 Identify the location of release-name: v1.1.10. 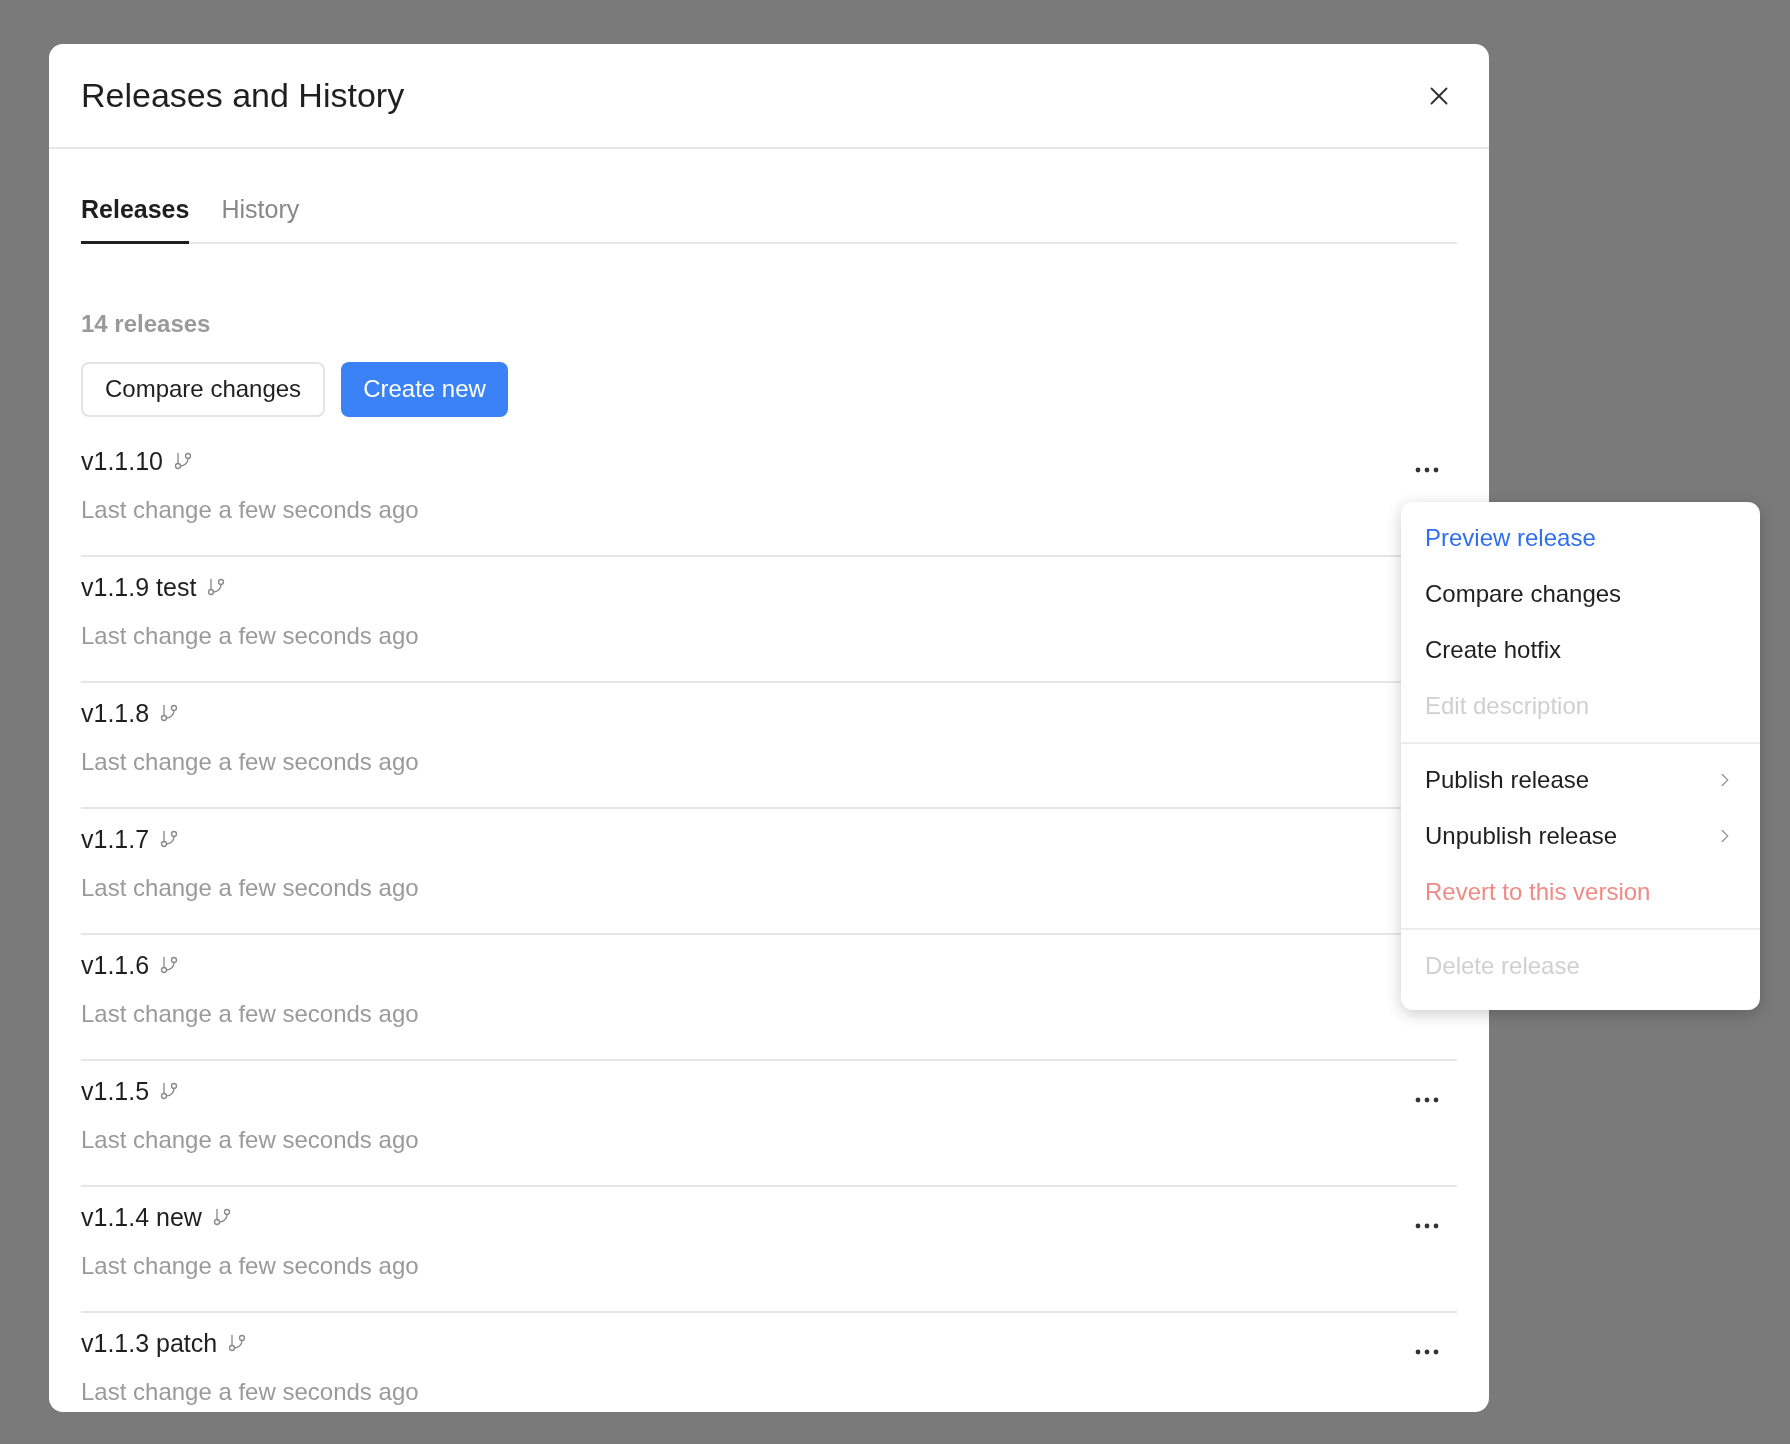
(122, 461).